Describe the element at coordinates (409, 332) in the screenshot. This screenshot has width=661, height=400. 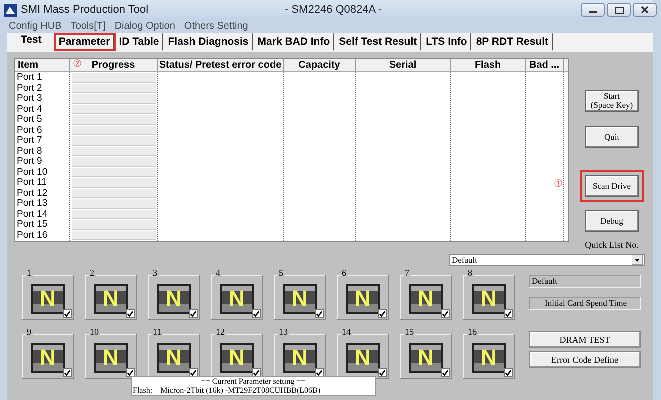
I see `port-number: 15` at that location.